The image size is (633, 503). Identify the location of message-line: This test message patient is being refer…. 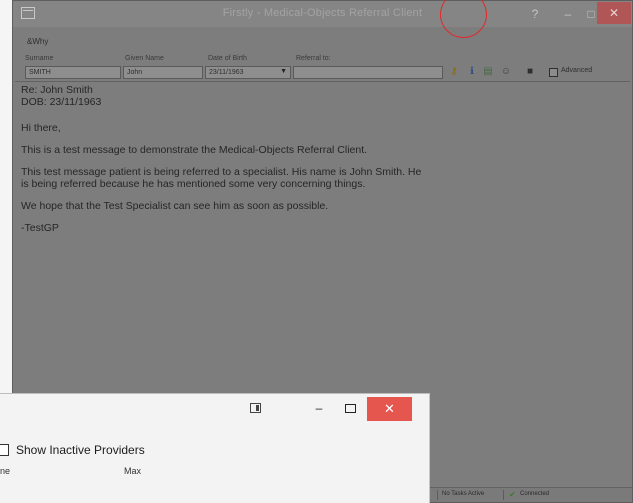
(221, 172).